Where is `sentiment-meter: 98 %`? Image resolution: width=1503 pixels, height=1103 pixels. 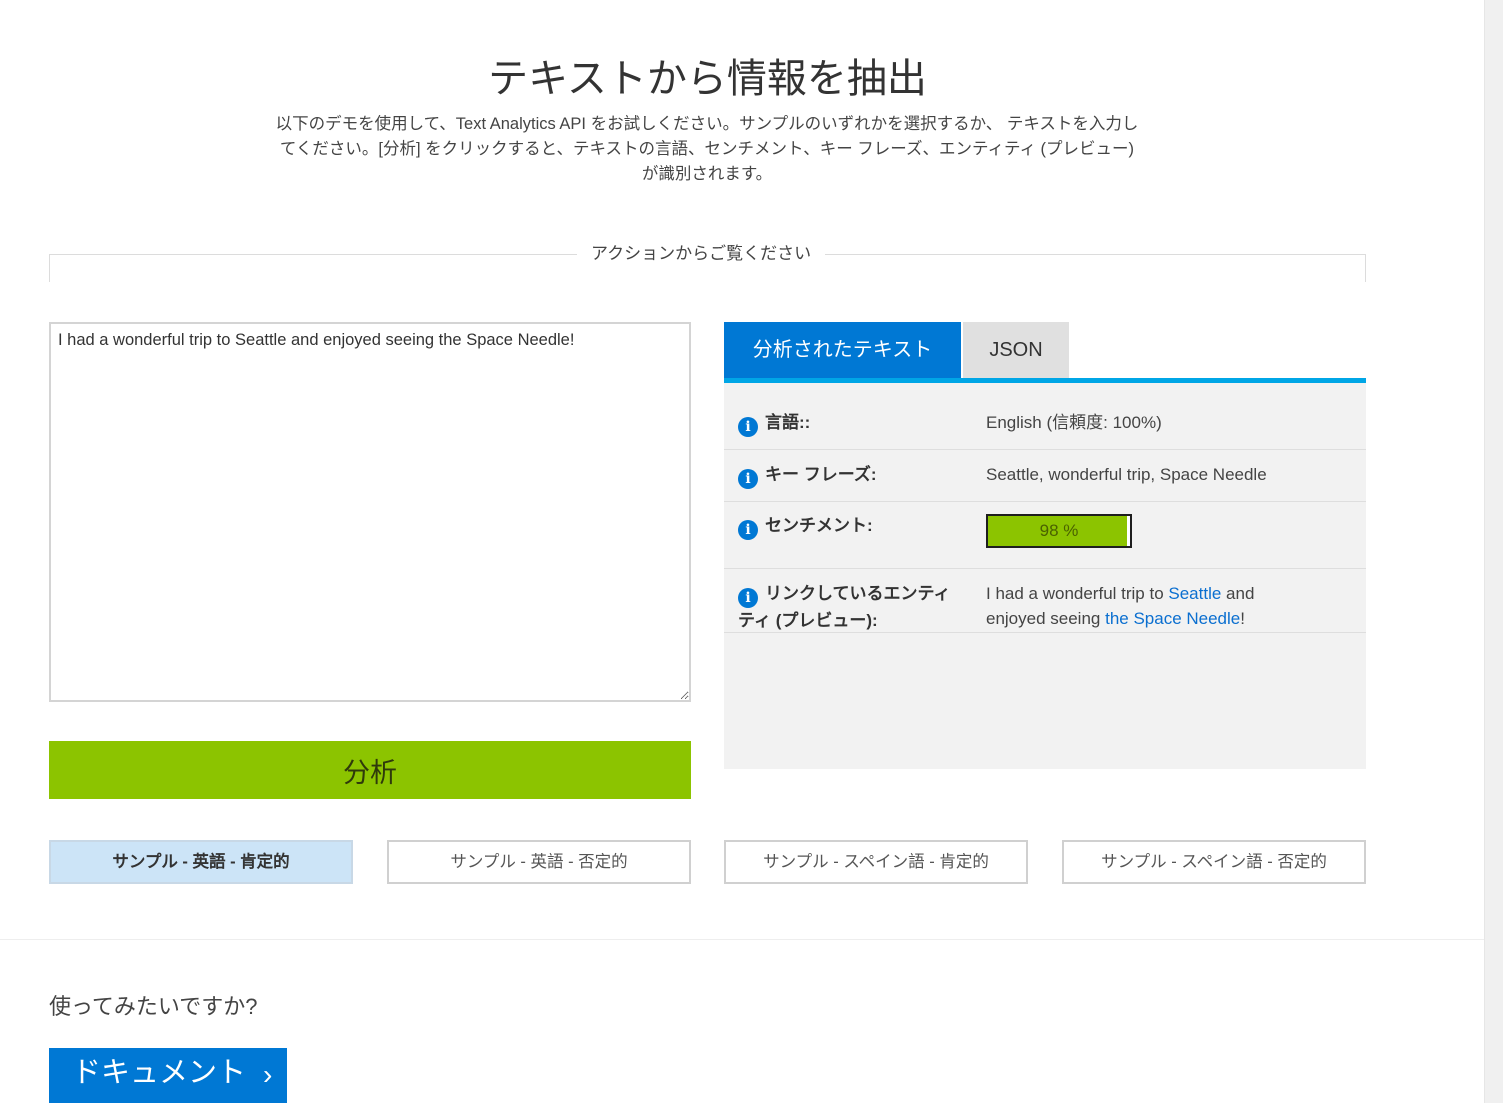
sentiment-meter: 98 % is located at coordinates (1059, 531).